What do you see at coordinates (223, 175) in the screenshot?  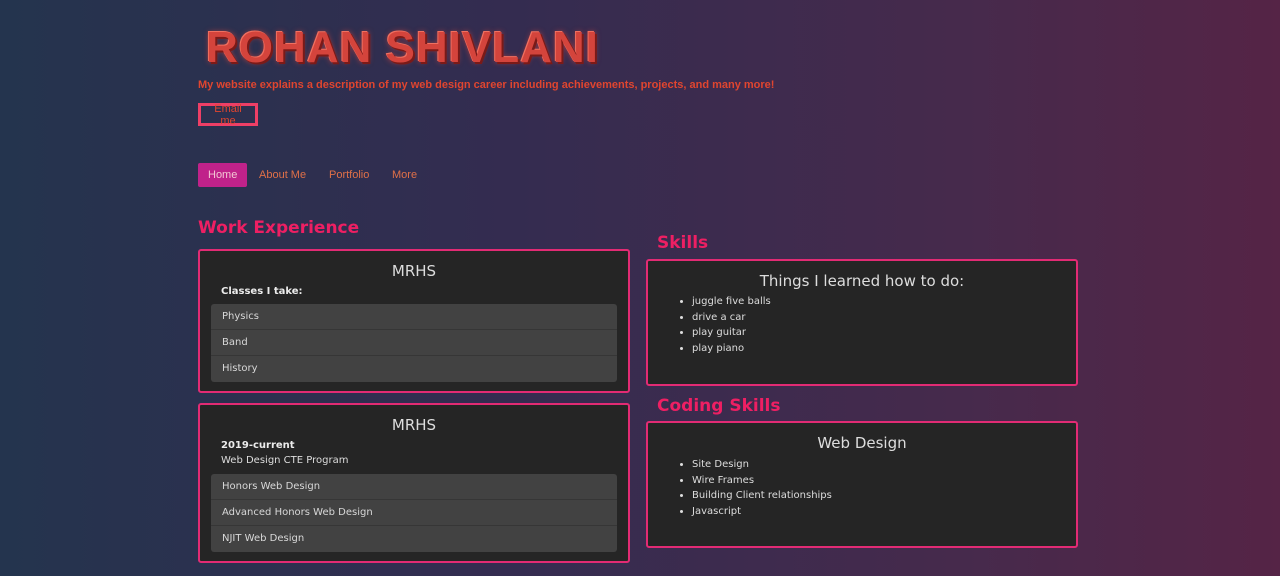 I see `nav-home: Home` at bounding box center [223, 175].